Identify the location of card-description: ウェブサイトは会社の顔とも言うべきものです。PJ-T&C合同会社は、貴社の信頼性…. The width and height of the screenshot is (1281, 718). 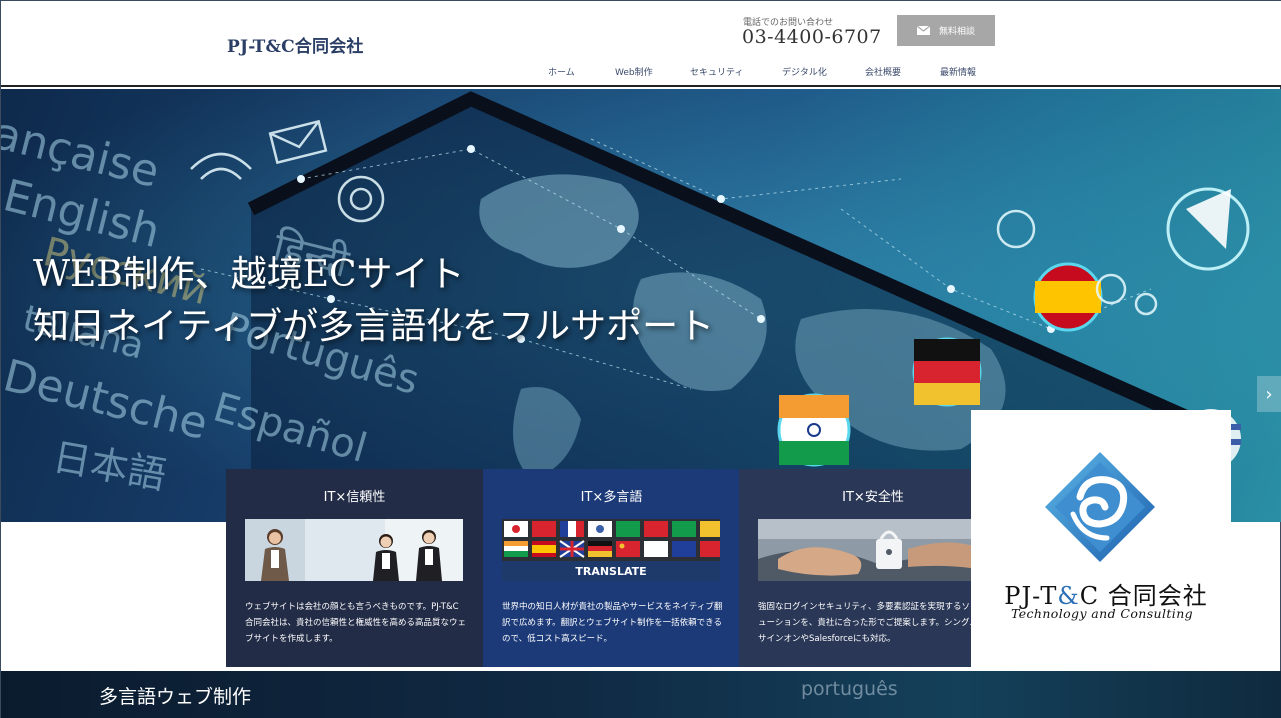
(356, 623).